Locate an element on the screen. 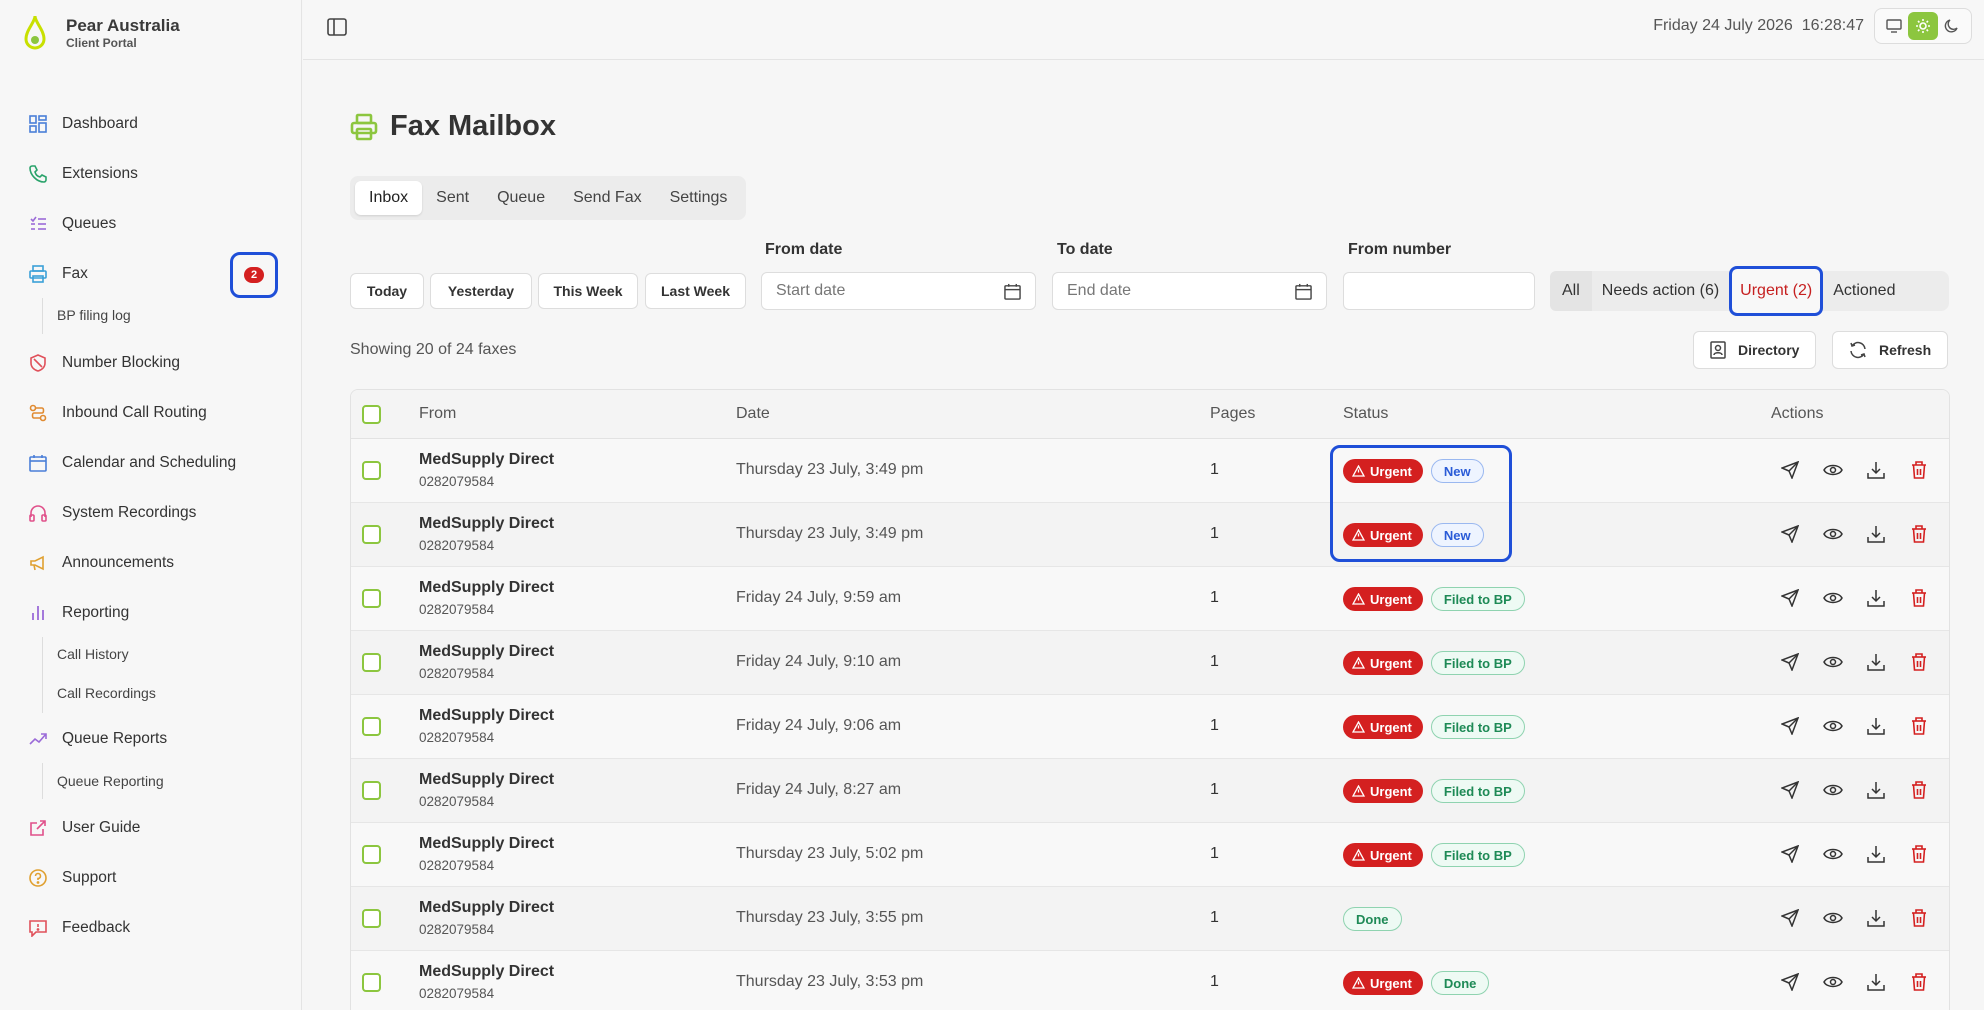  status-highlight is located at coordinates (1421, 503).